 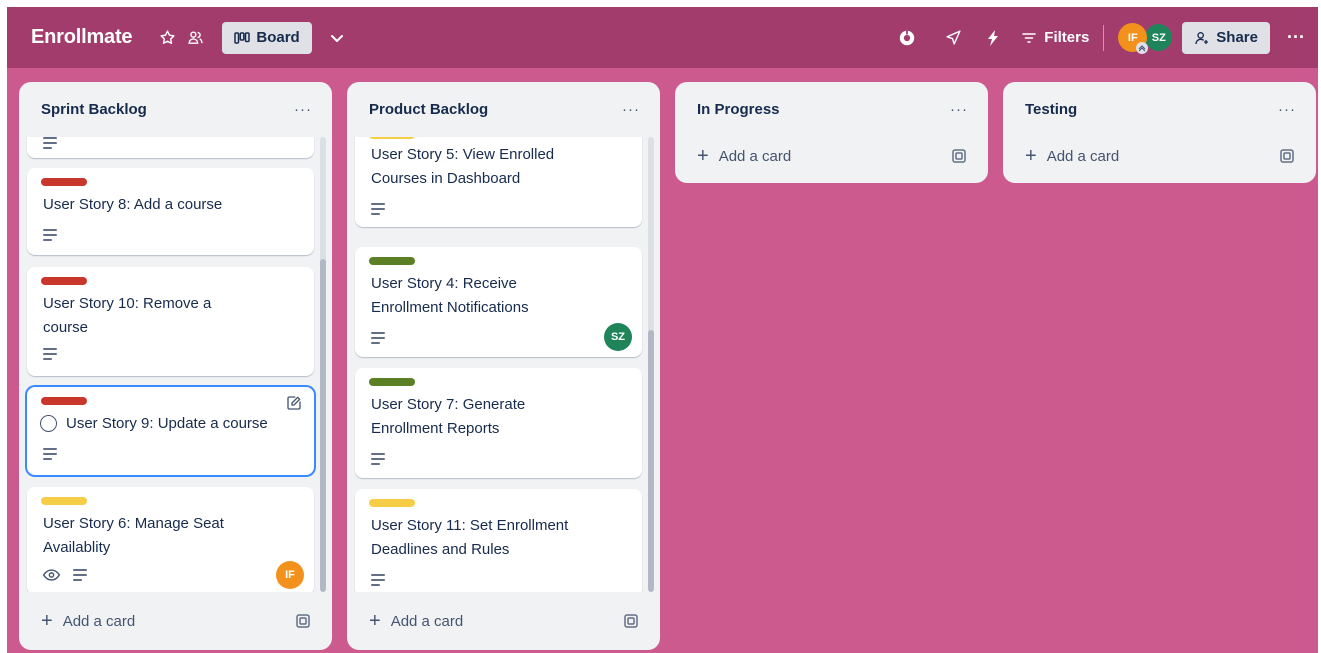 I want to click on card-title: User Story 10: Remove a course, so click(x=127, y=315).